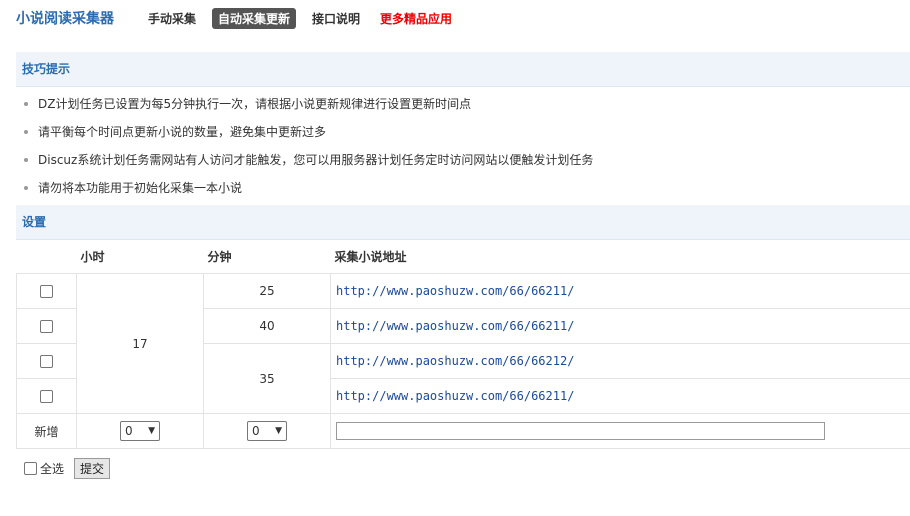 The image size is (910, 516). I want to click on hour-select-value: 0, so click(129, 431).